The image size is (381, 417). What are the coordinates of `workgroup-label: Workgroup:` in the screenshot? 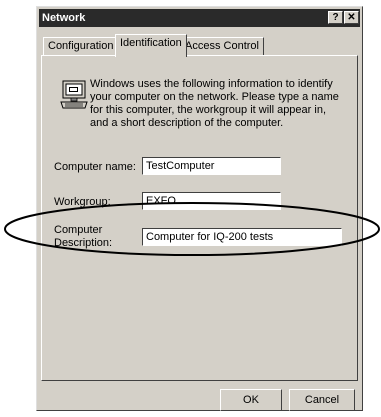 It's located at (82, 202).